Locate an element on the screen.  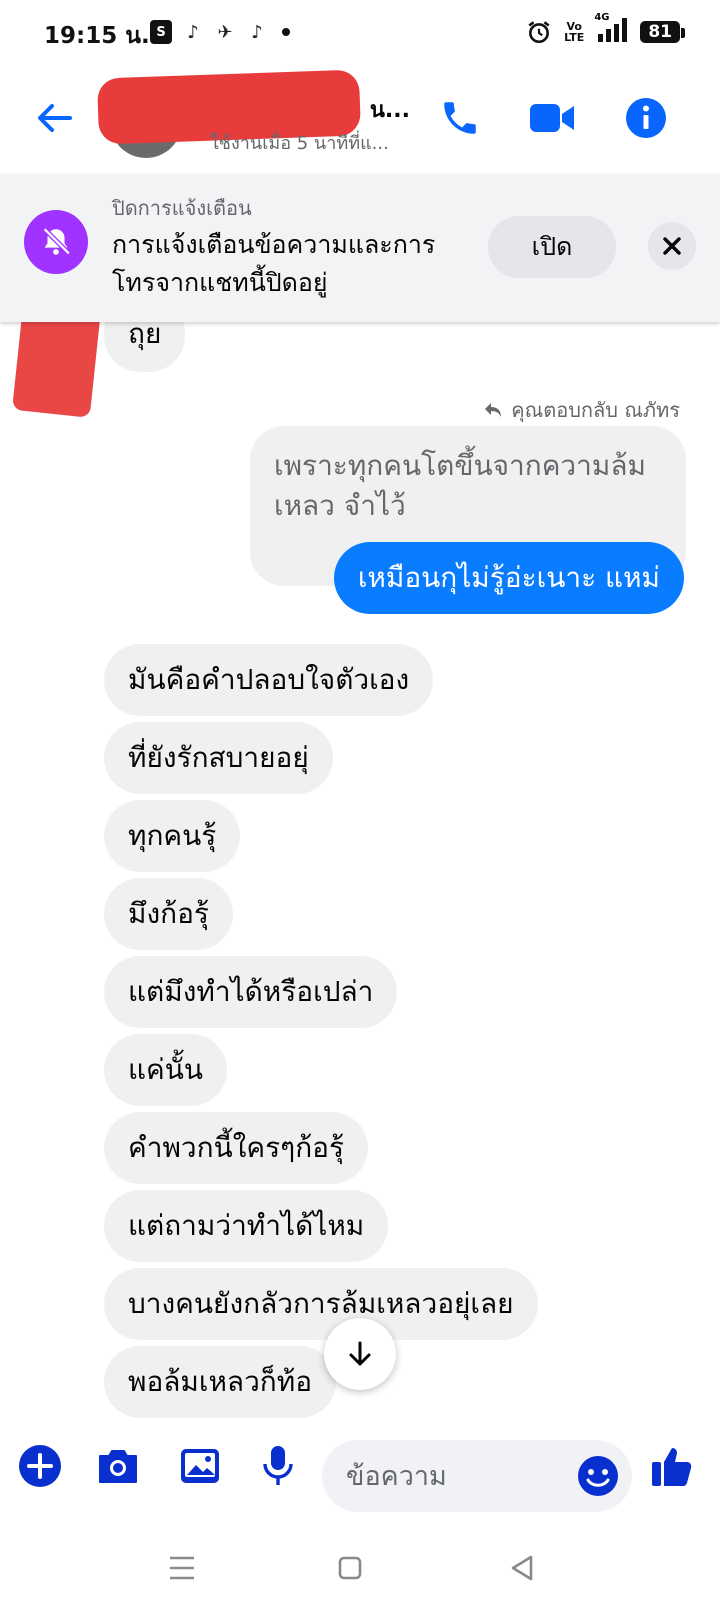
home-button is located at coordinates (350, 1568).